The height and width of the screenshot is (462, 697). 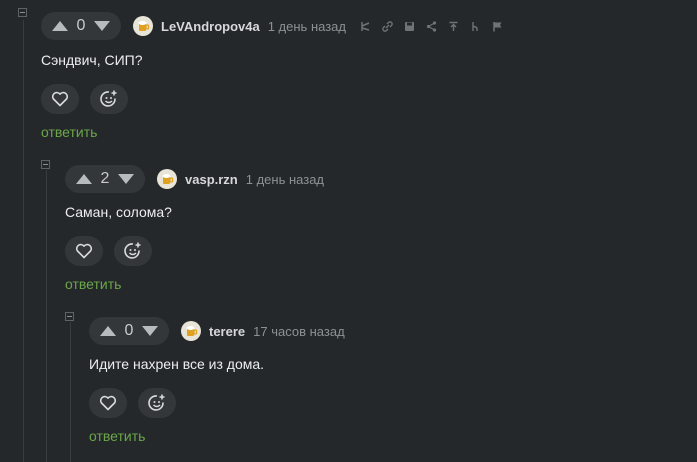 I want to click on vote-control: 2, so click(x=105, y=179).